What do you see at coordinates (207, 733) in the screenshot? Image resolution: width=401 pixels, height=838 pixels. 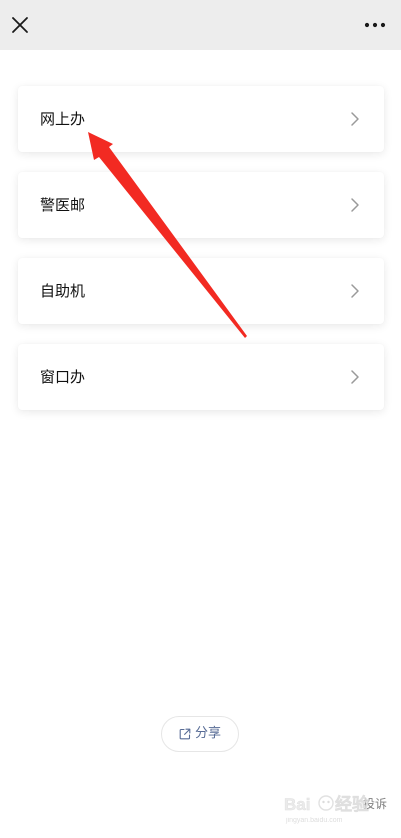 I see `share-label: 分享` at bounding box center [207, 733].